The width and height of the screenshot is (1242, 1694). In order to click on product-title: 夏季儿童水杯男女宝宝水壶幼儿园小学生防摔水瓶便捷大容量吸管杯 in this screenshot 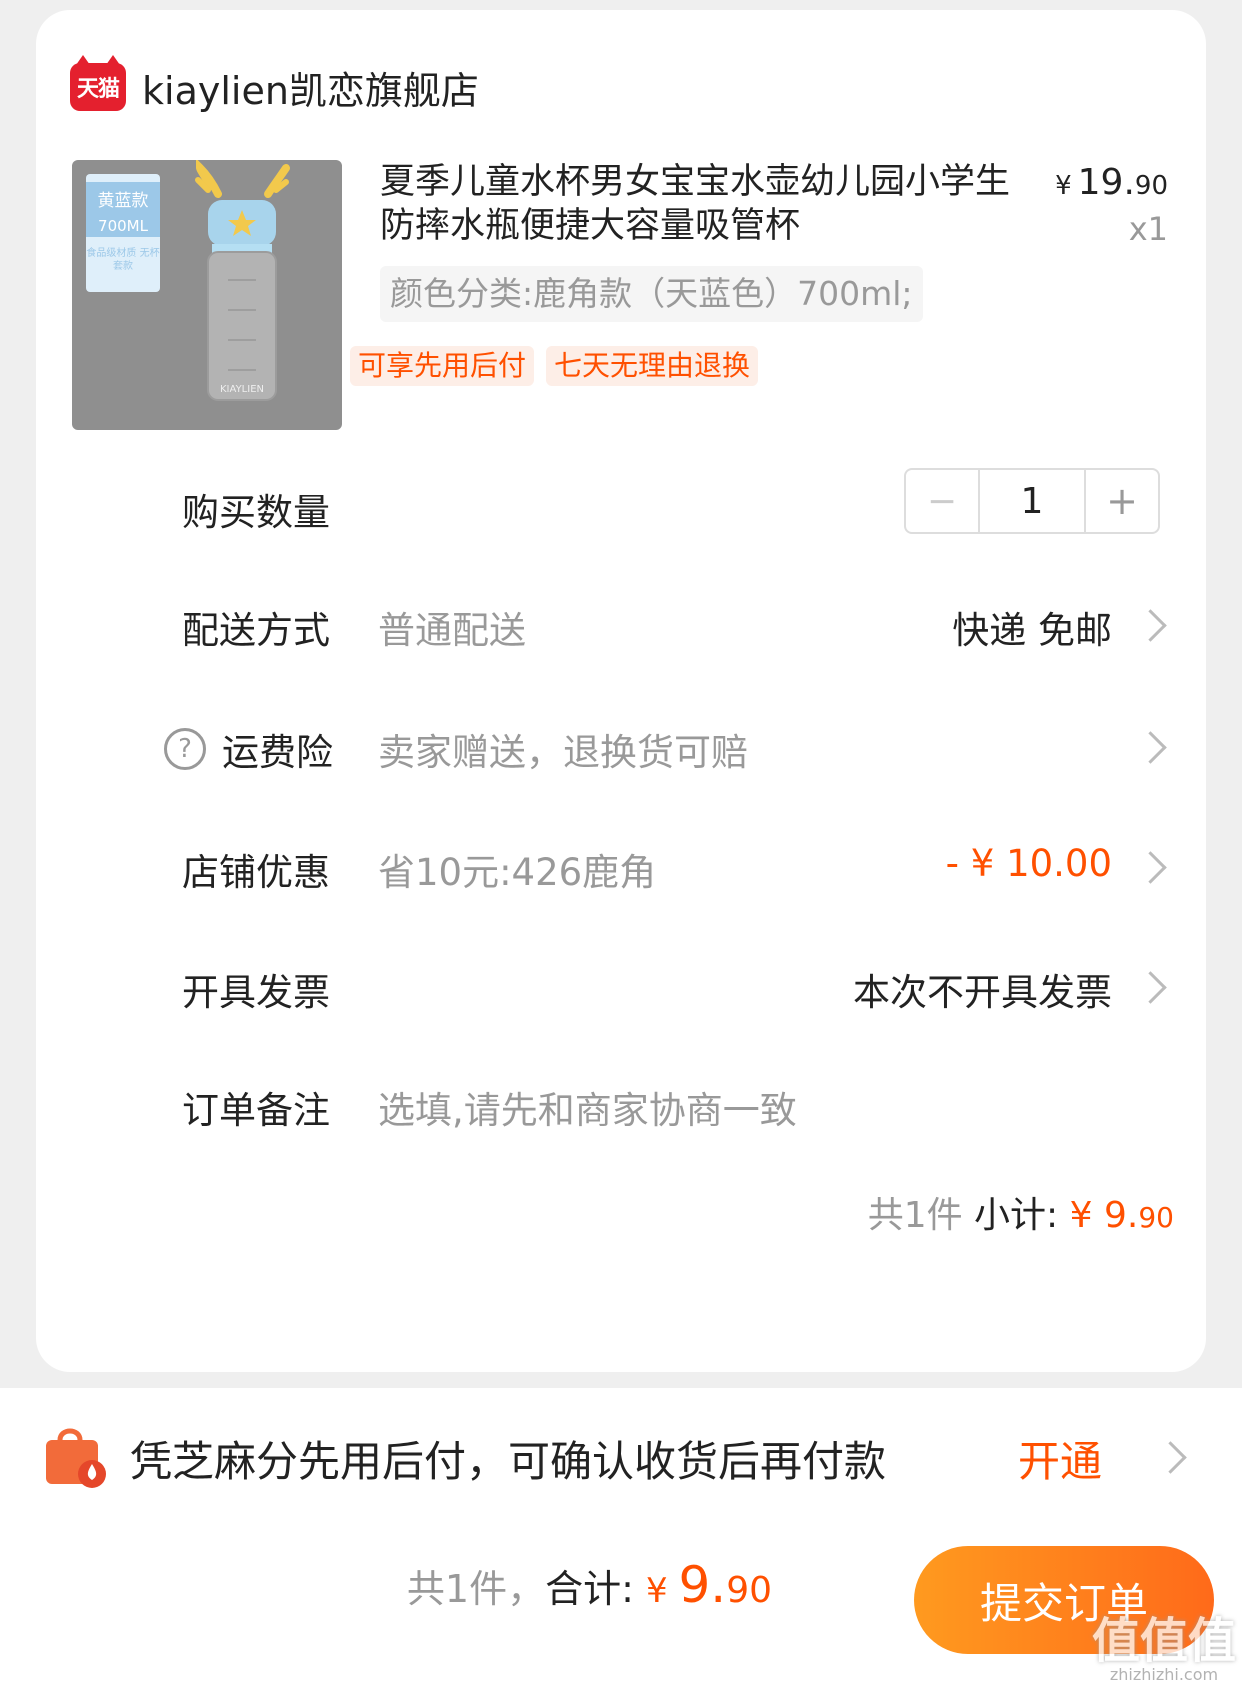, I will do `click(700, 204)`.